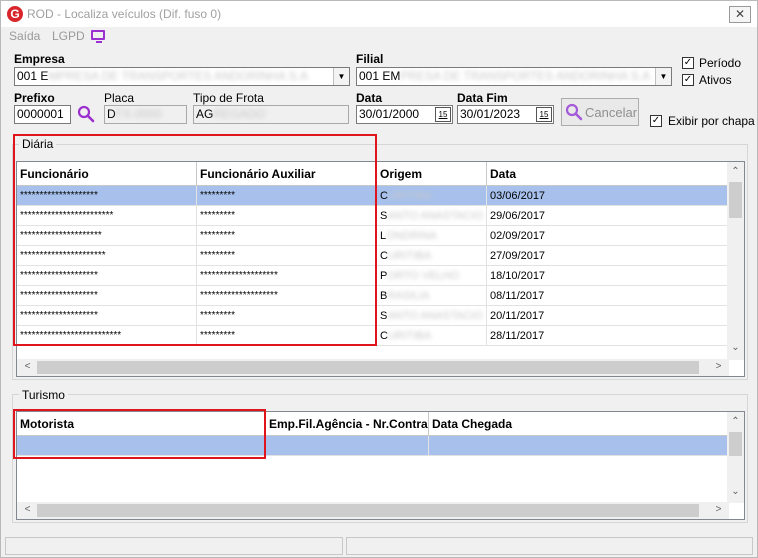 The image size is (758, 558). I want to click on data-input: 30/01/2000 15, so click(404, 114).